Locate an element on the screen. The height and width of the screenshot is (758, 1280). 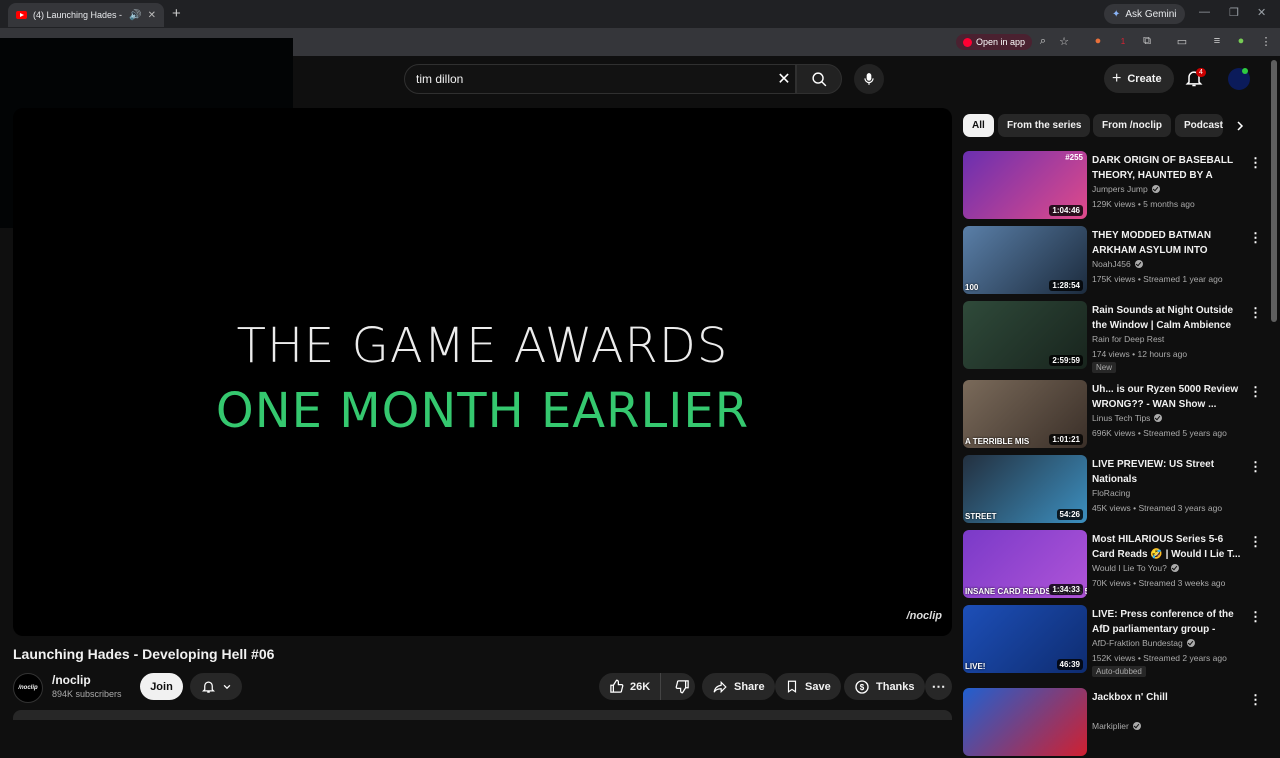
search-button is located at coordinates (819, 79).